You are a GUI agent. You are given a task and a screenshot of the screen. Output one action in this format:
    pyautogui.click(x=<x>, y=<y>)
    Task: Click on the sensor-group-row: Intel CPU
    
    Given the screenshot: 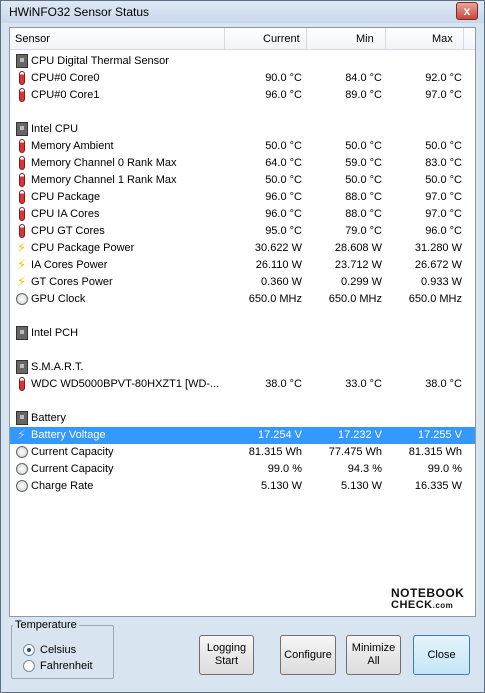 What is the action you would take?
    pyautogui.click(x=242, y=129)
    